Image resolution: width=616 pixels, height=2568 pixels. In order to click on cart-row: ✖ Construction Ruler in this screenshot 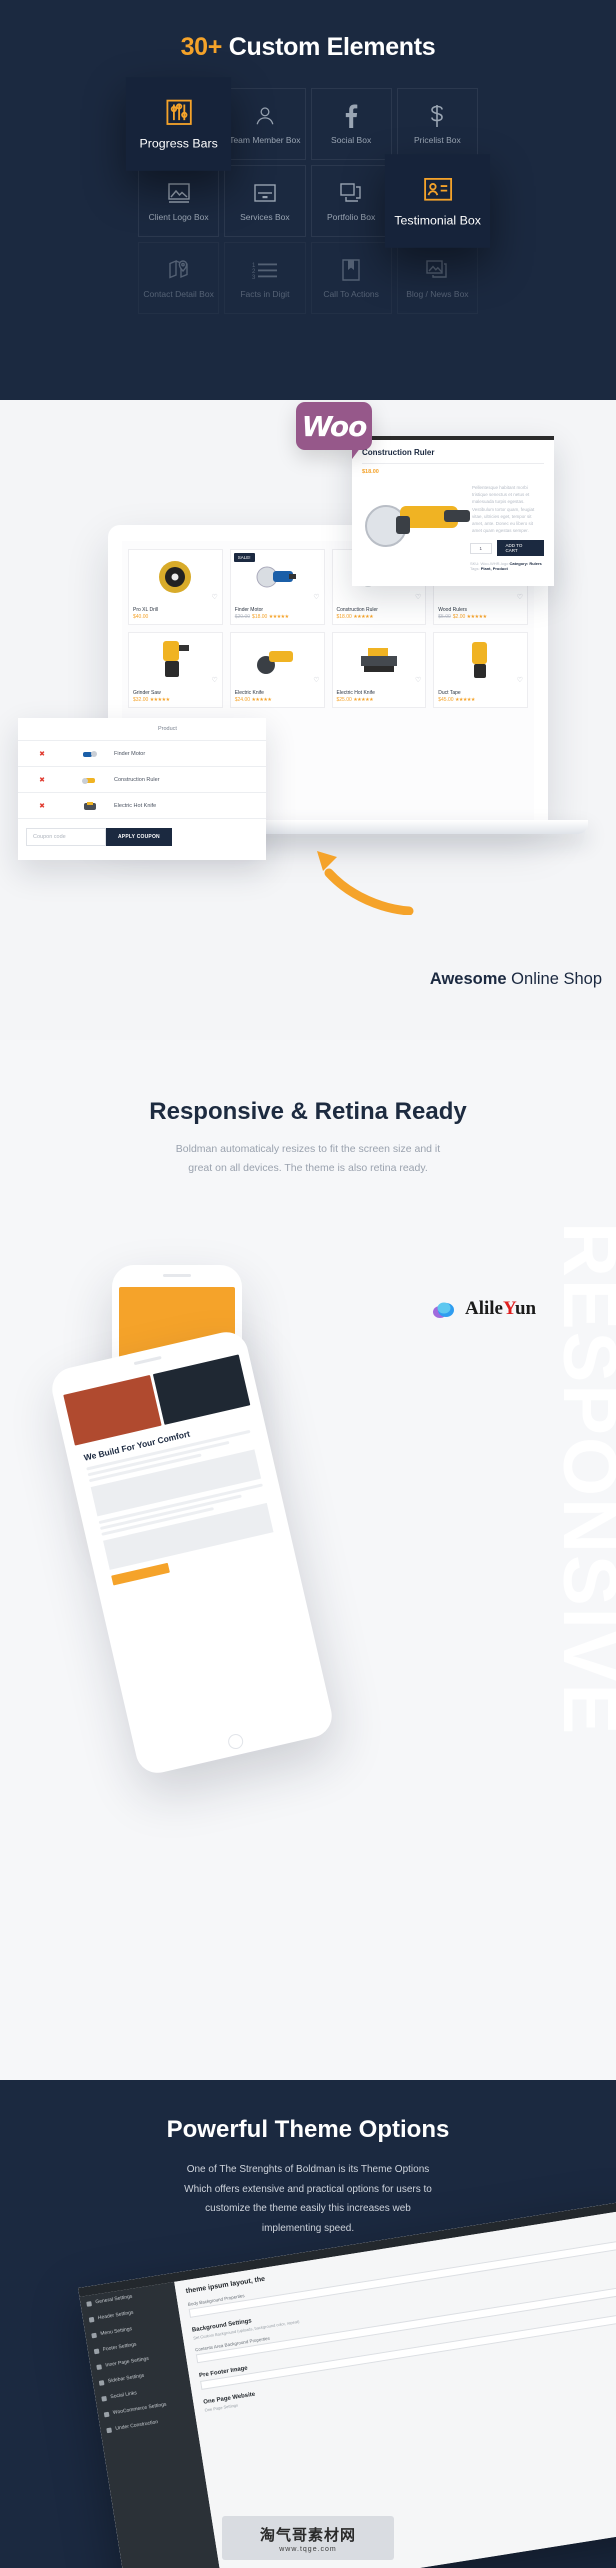, I will do `click(142, 780)`.